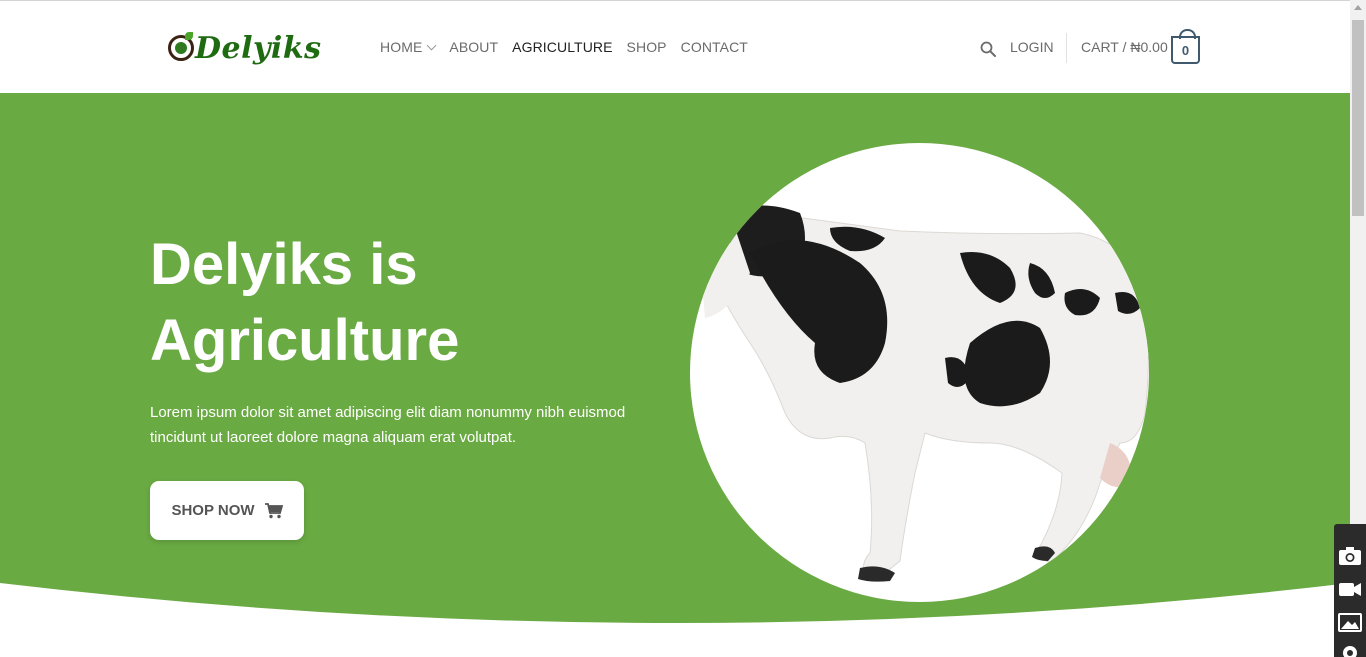 The image size is (1366, 657). I want to click on cart-icon, so click(273, 510).